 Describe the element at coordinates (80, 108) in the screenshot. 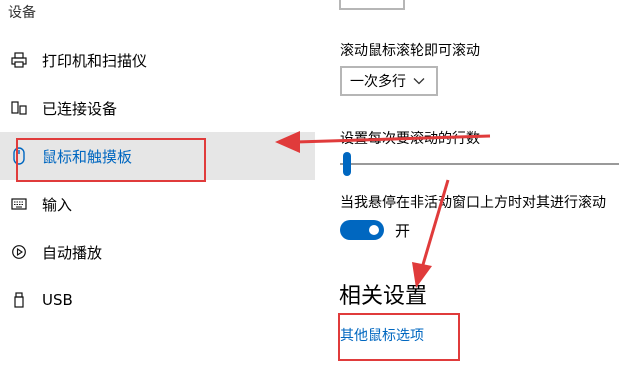

I see `sidebar-item-label: 已连接设备` at that location.